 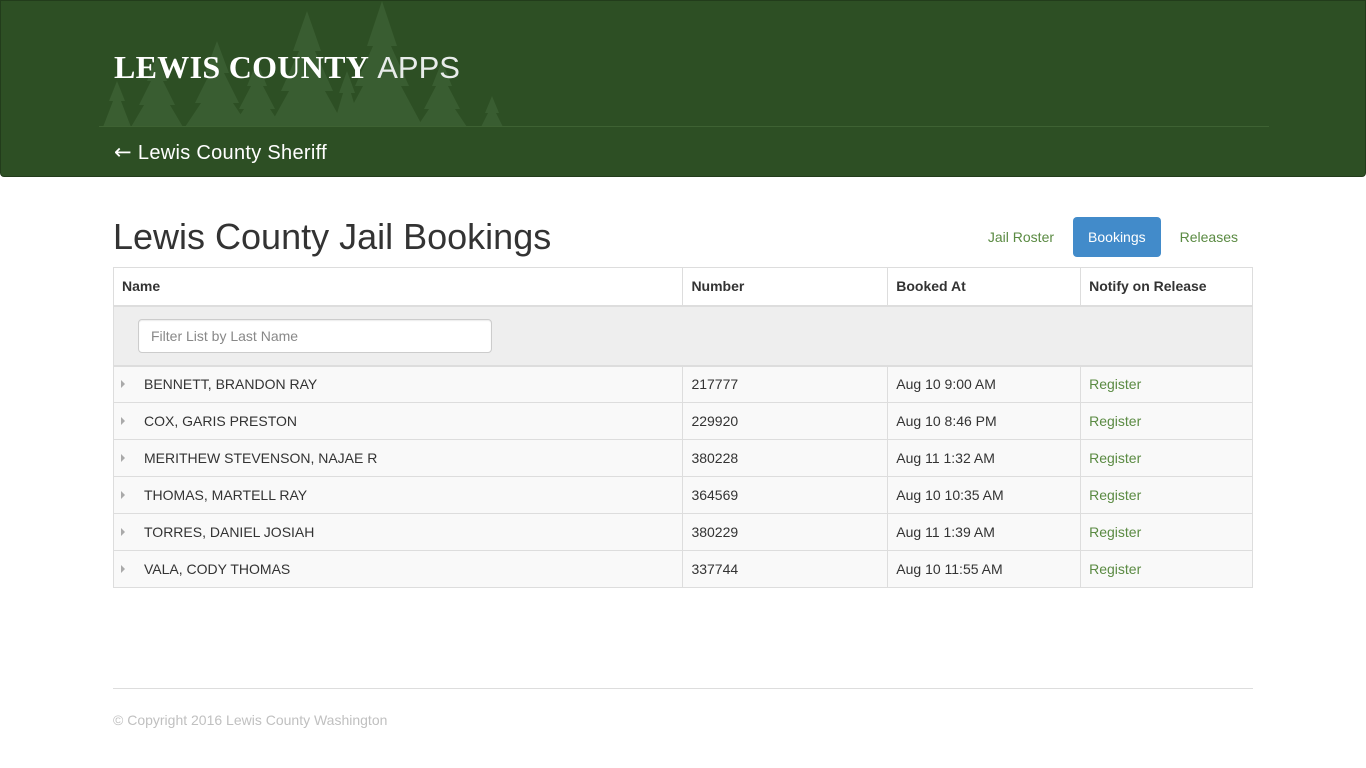 I want to click on page-title: Lewis County Jail Bookings, so click(x=332, y=236).